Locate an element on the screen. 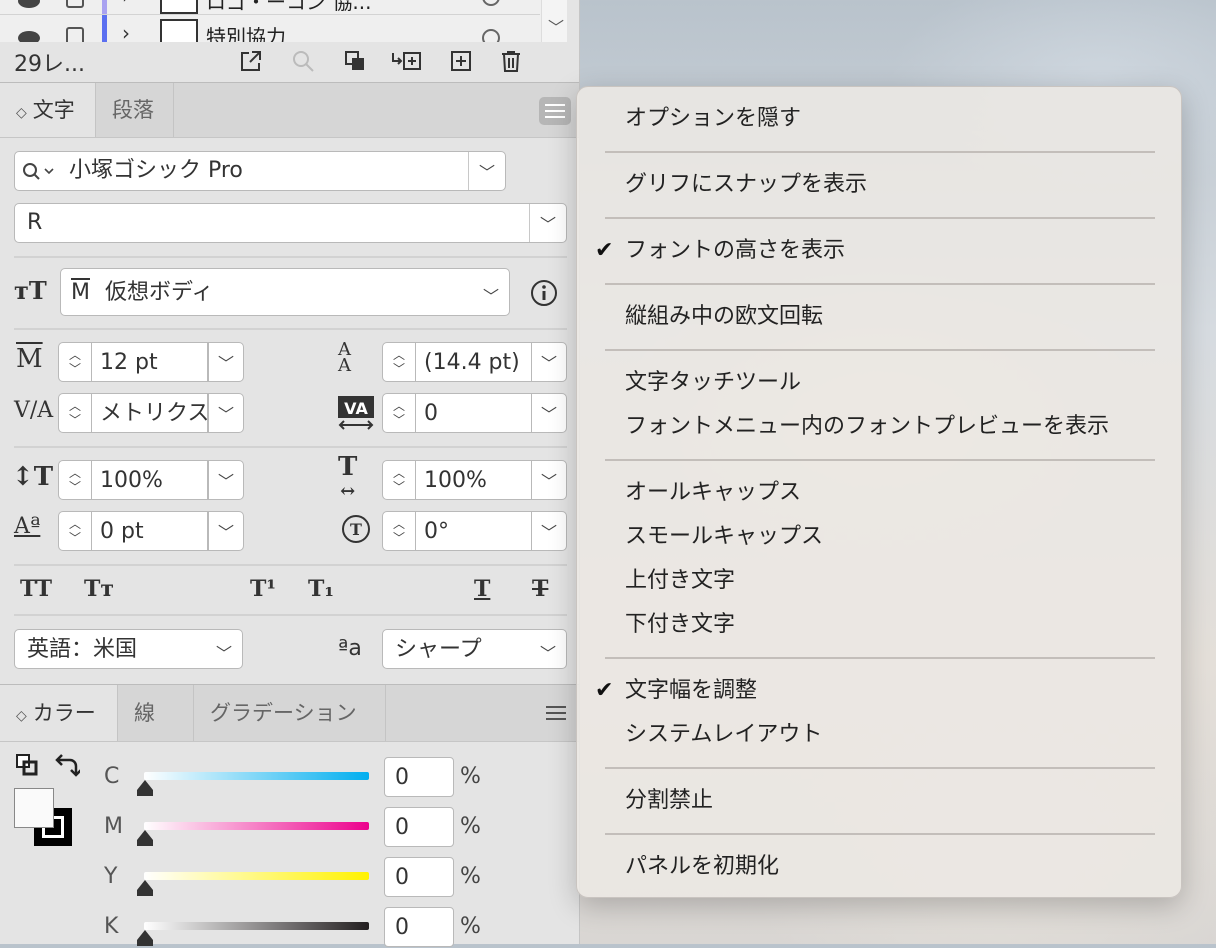 The width and height of the screenshot is (1216, 948). info-icon is located at coordinates (543, 292).